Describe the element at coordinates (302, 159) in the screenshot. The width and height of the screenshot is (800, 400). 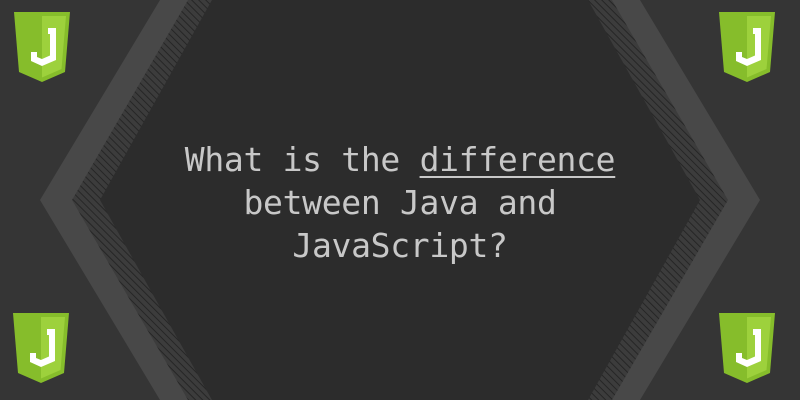
I see `headline-line-1-text: What is the` at that location.